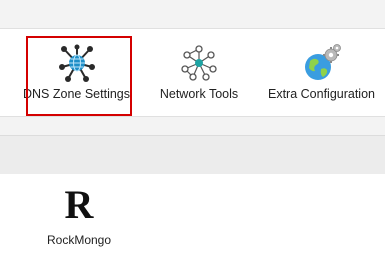 The image size is (385, 256). I want to click on extra-configuration-button: Extra Configuration, so click(321, 72).